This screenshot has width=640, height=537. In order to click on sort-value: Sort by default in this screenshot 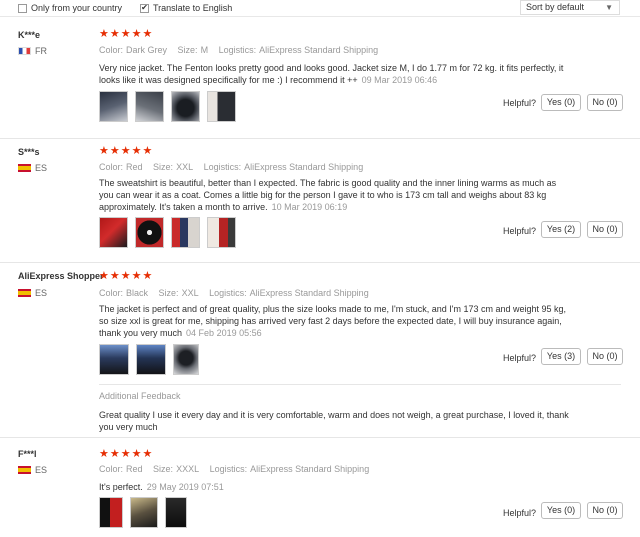, I will do `click(555, 7)`.